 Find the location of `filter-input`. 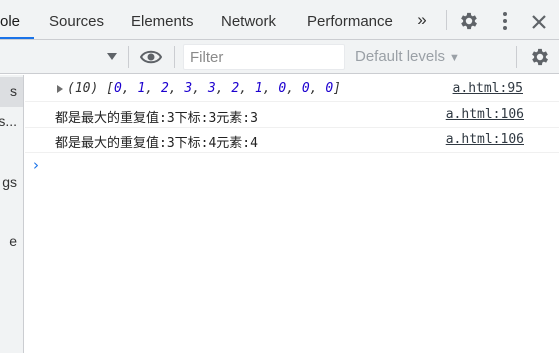

filter-input is located at coordinates (264, 57).